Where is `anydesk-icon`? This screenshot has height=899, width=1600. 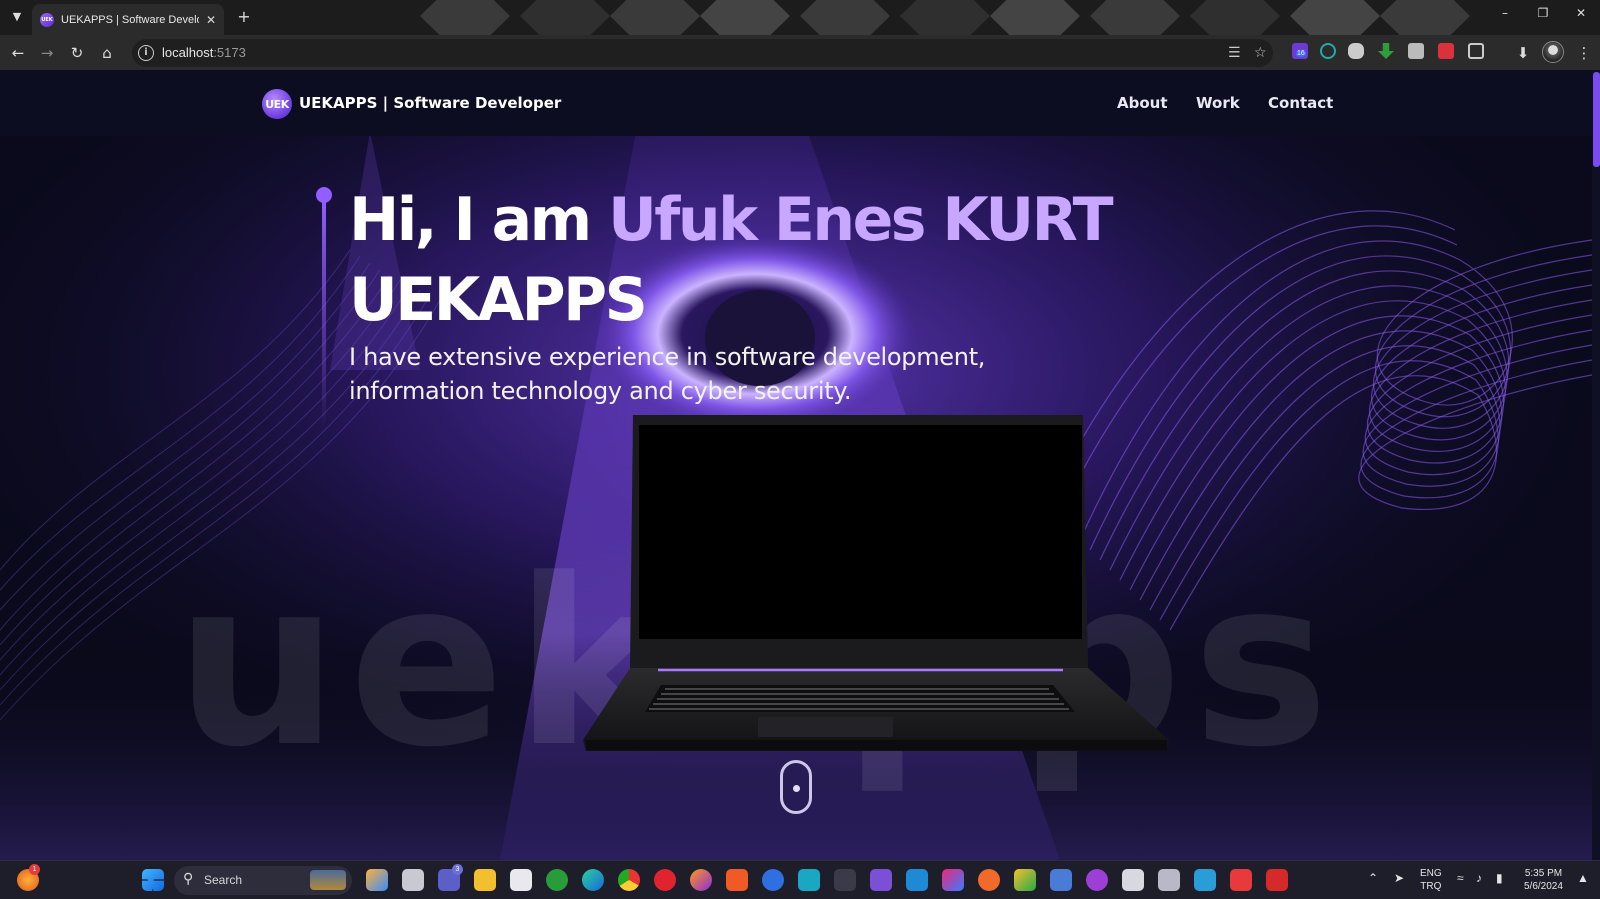
anydesk-icon is located at coordinates (1277, 880).